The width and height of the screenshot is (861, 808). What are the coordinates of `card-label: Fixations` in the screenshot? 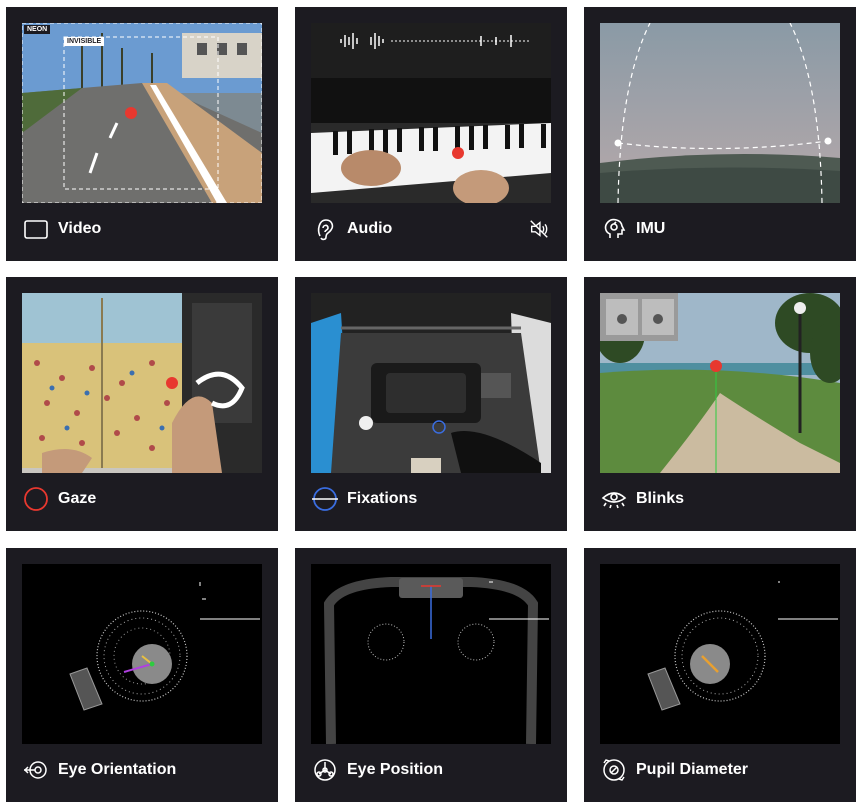 It's located at (382, 498).